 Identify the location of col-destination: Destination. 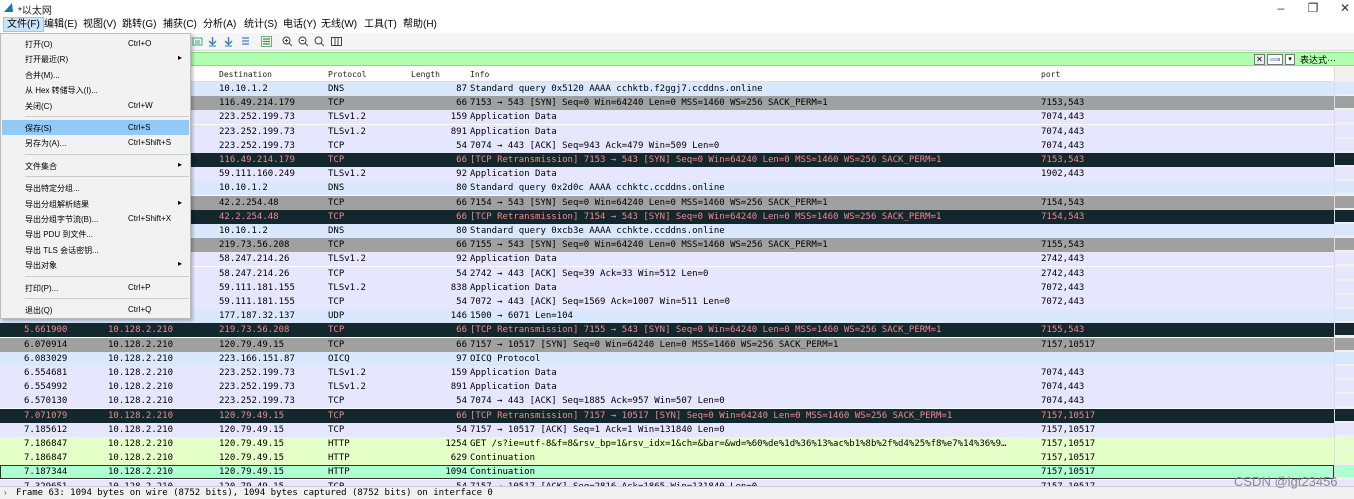
(245, 74).